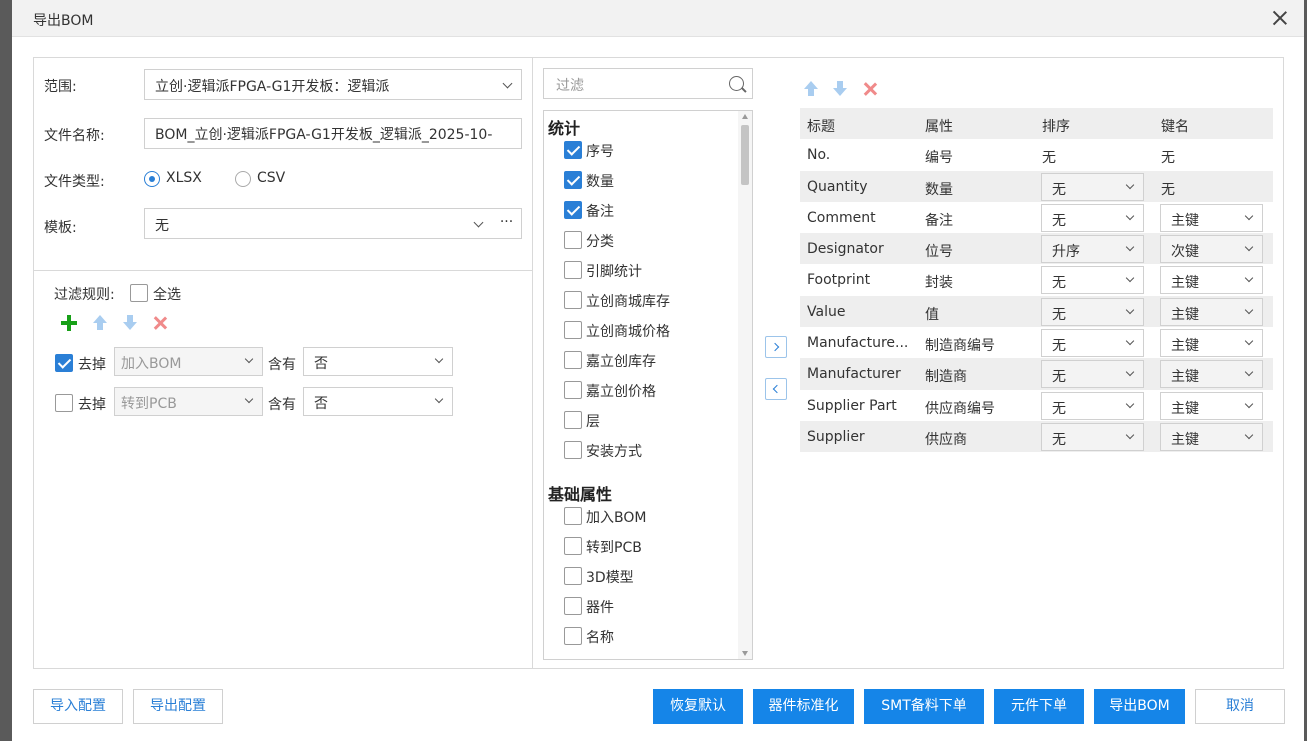  What do you see at coordinates (803, 706) in the screenshot?
I see `standardize-button: 器件标准化` at bounding box center [803, 706].